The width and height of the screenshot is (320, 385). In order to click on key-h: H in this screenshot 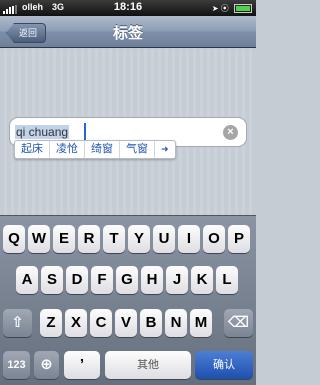, I will do `click(152, 280)`.